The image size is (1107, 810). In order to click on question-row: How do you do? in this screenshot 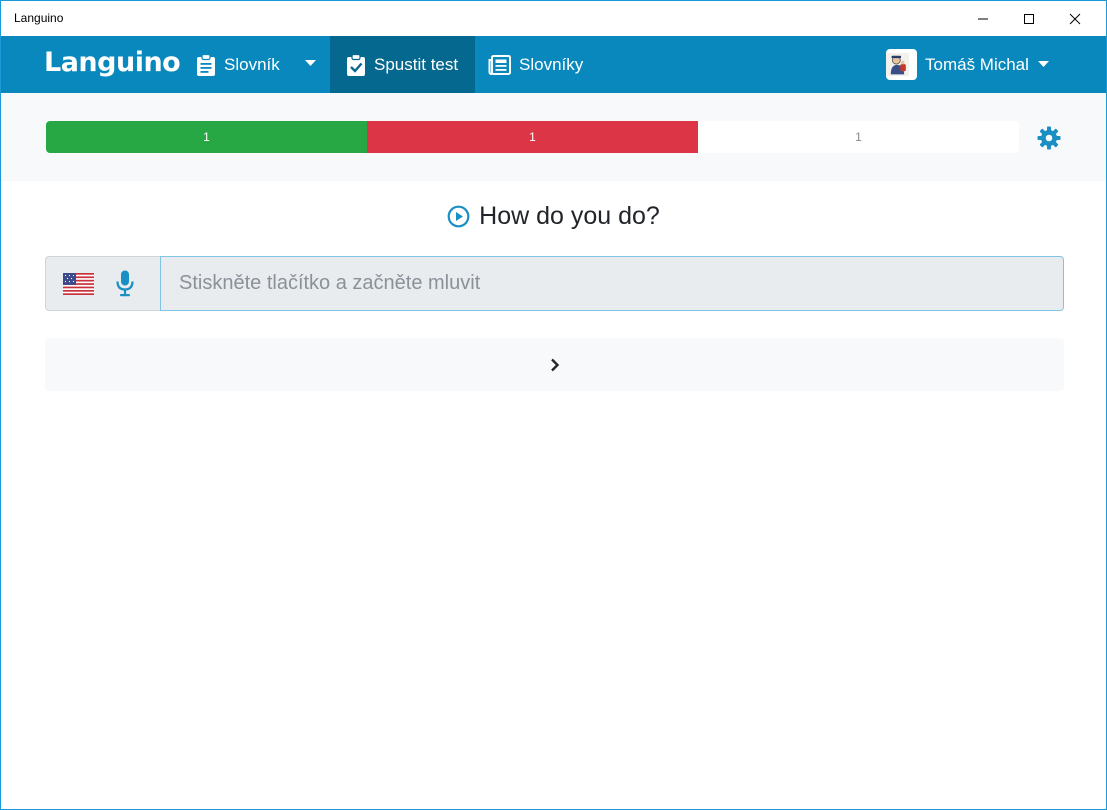, I will do `click(553, 216)`.